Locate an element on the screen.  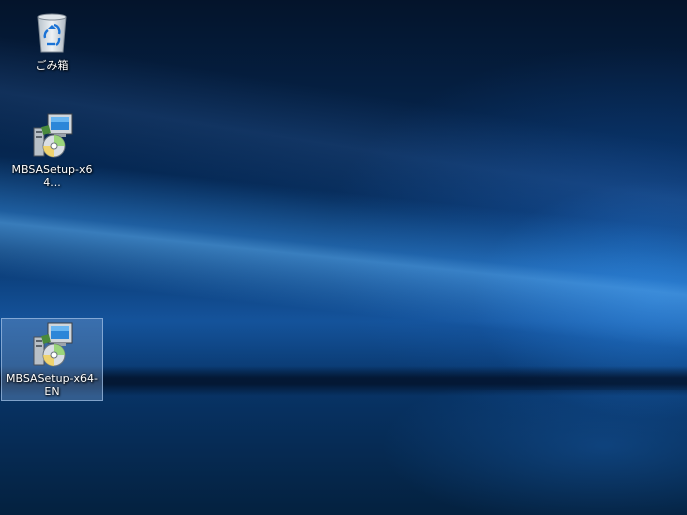
desktop-icon-recycle-bin: ごみ箱 is located at coordinates (52, 39).